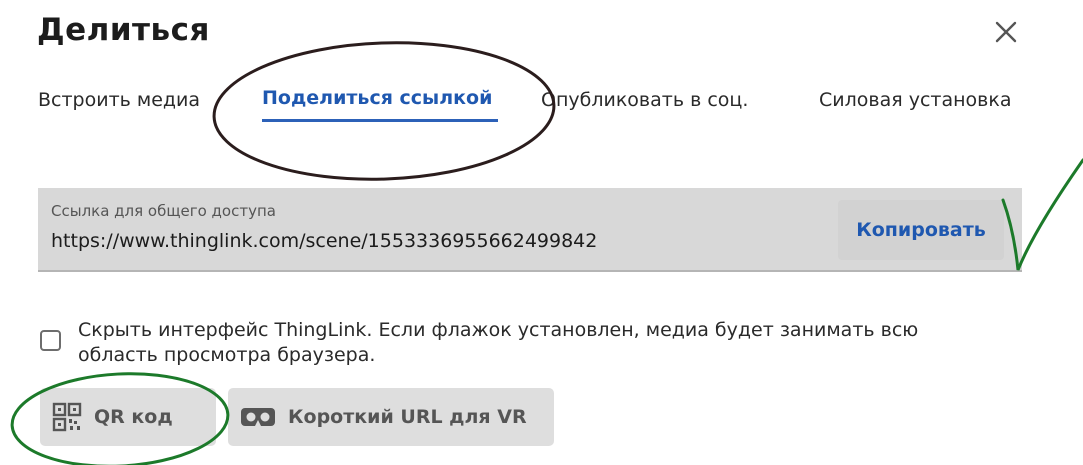  Describe the element at coordinates (258, 417) in the screenshot. I see `vr-headset-icon` at that location.